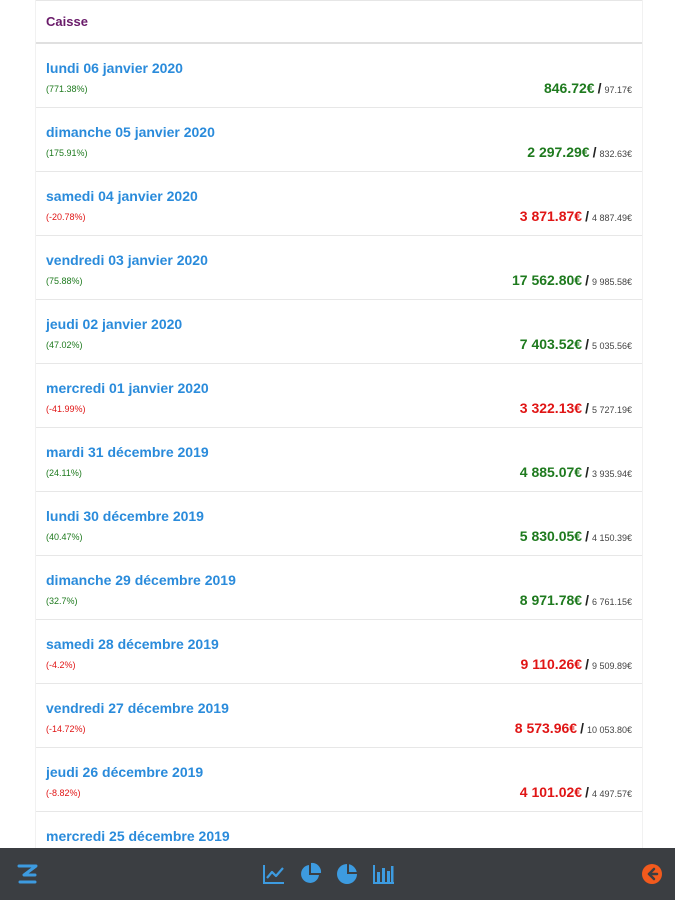 The width and height of the screenshot is (675, 900). Describe the element at coordinates (339, 830) in the screenshot. I see `day-row: mercredi 25 décembre 2019` at that location.